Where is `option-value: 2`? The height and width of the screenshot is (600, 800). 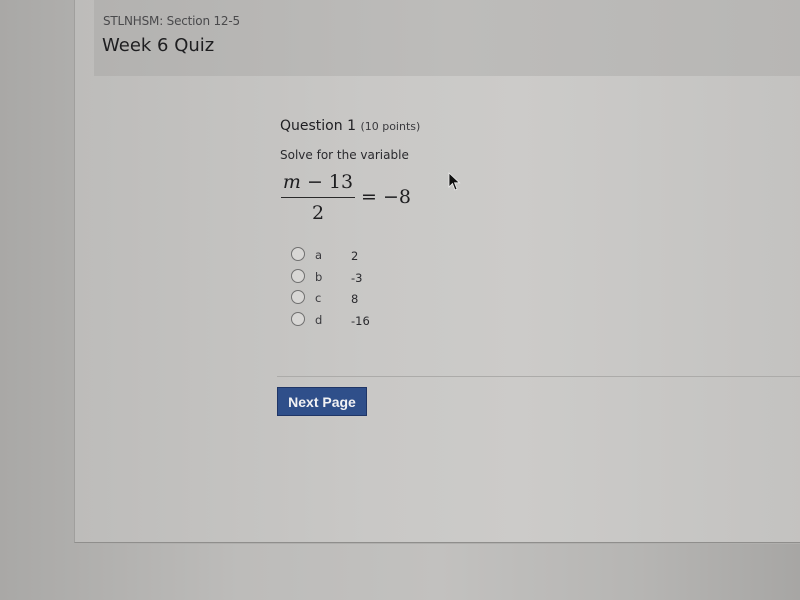
option-value: 2 is located at coordinates (355, 256).